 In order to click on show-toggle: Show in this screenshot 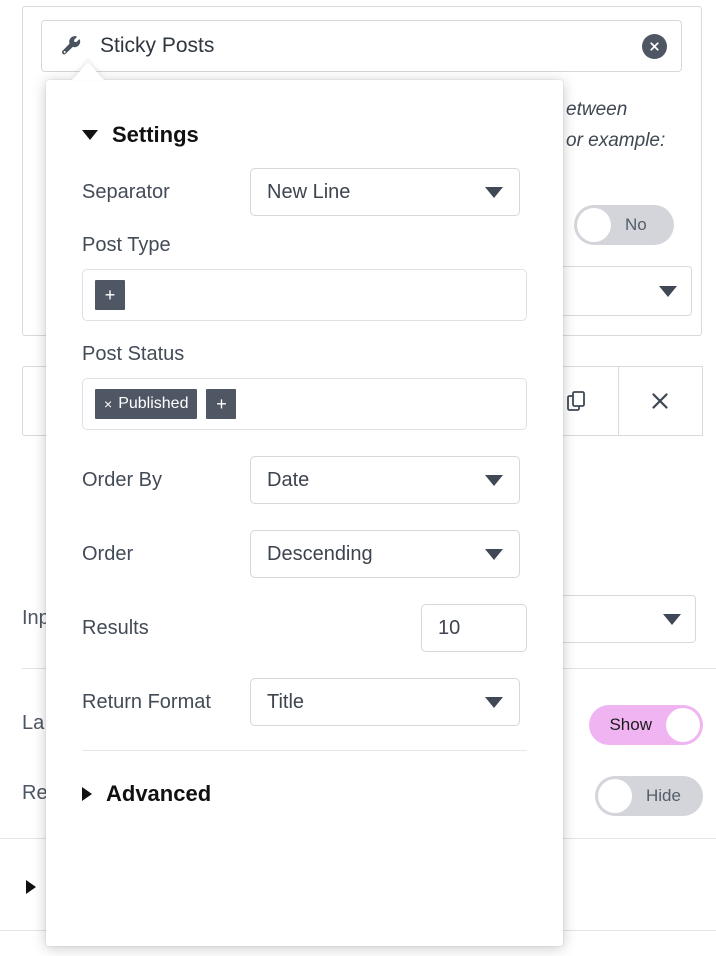, I will do `click(646, 725)`.